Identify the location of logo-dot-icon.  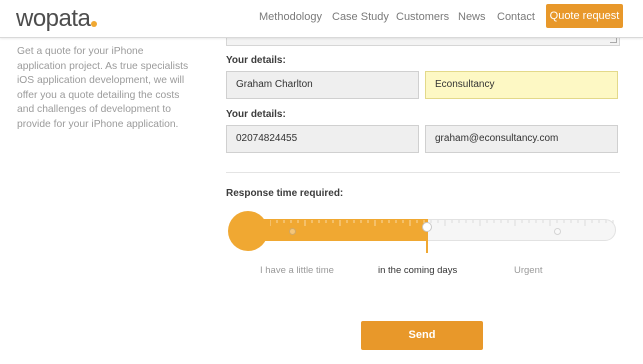
(94, 24).